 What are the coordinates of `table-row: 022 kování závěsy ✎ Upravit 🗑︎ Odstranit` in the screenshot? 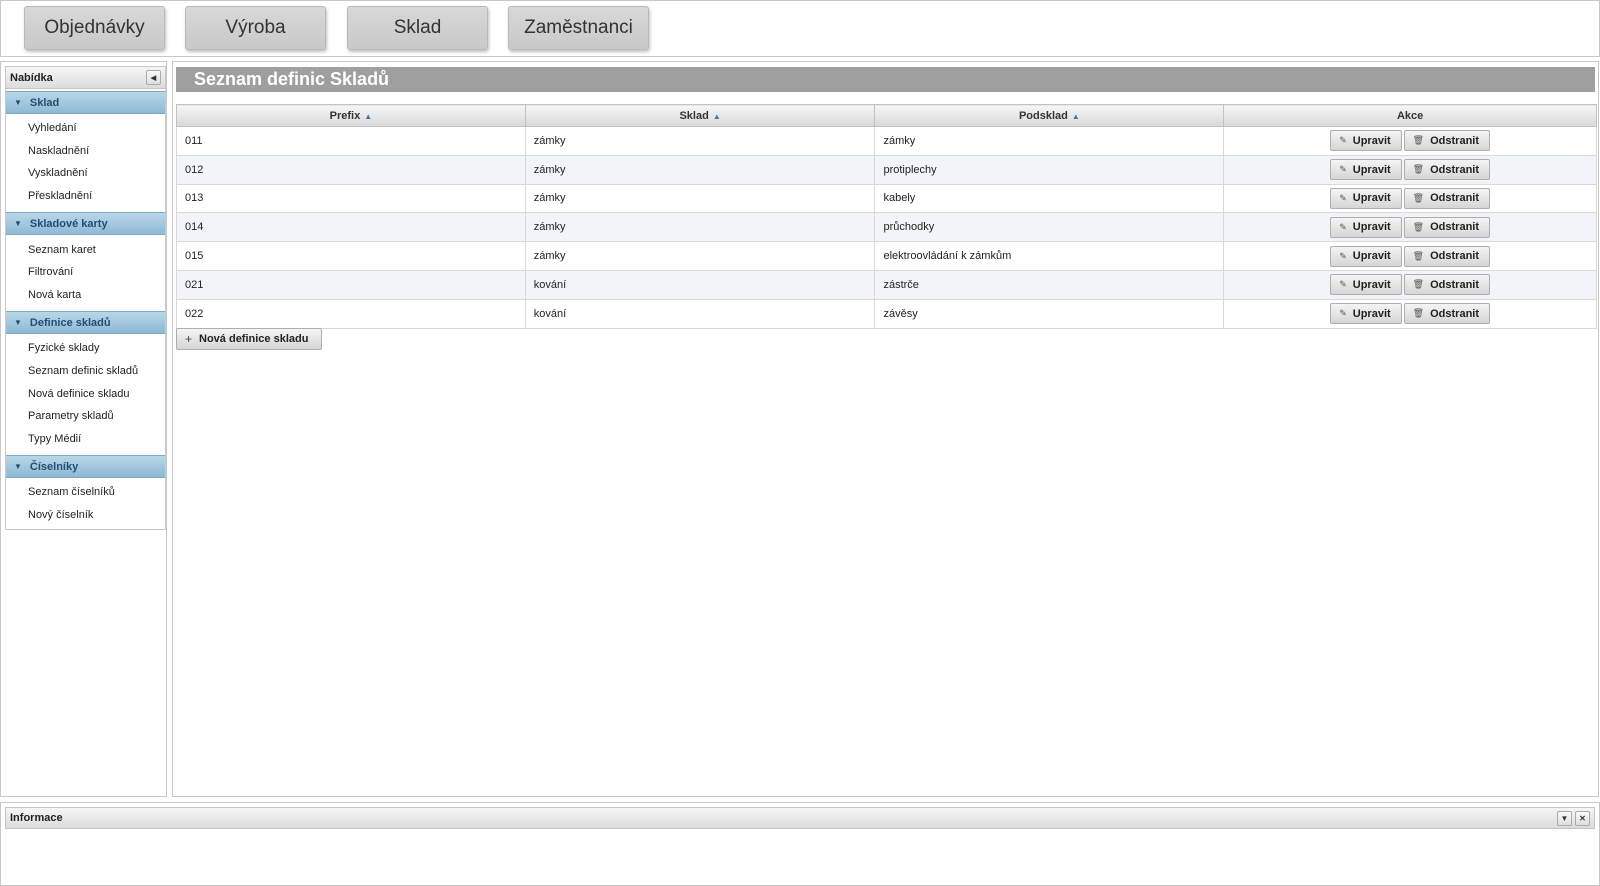 It's located at (886, 313).